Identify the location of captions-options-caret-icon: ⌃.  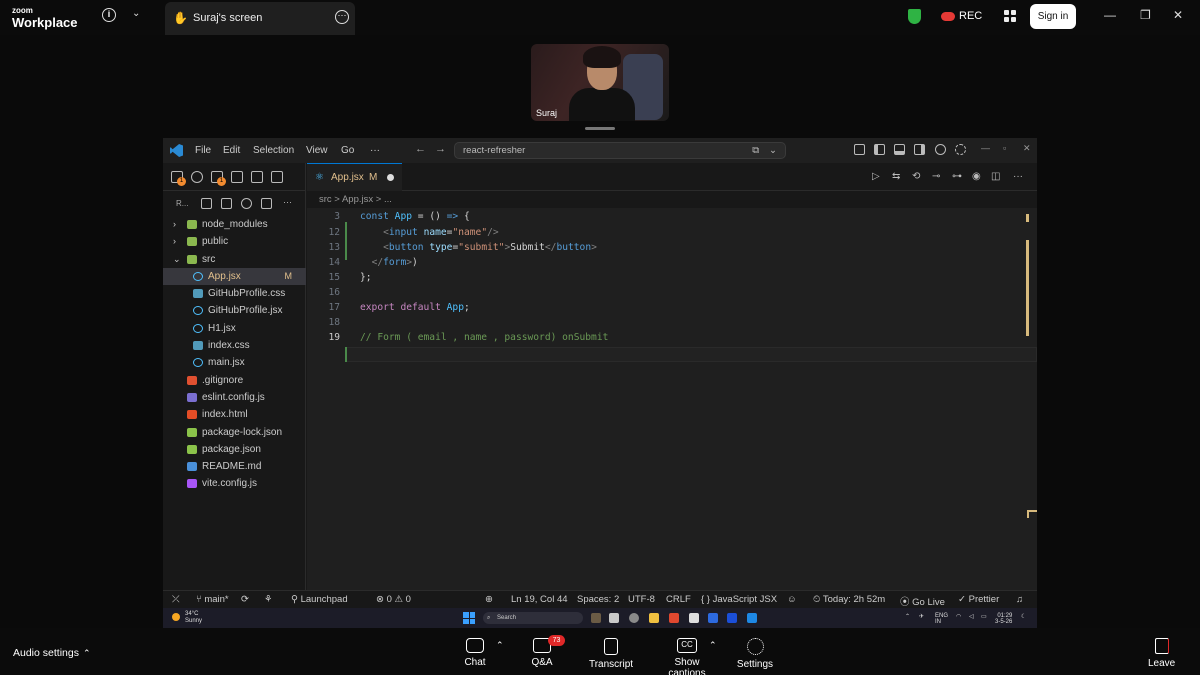
(713, 645).